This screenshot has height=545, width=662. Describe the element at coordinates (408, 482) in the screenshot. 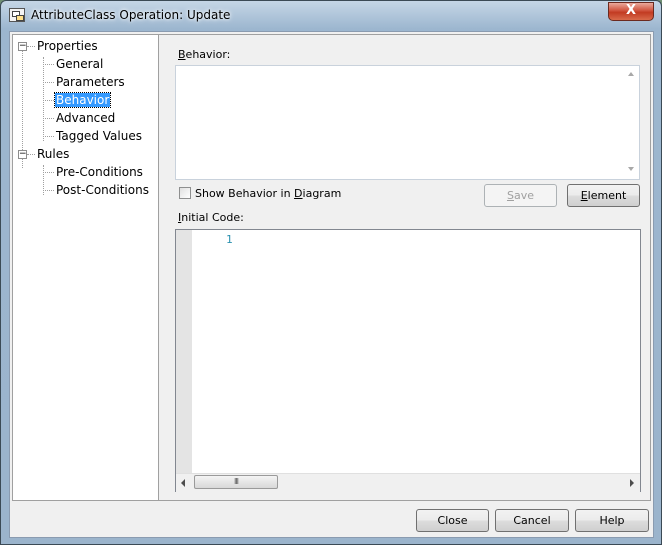

I see `editor-horizontal-scrollbar: III` at that location.